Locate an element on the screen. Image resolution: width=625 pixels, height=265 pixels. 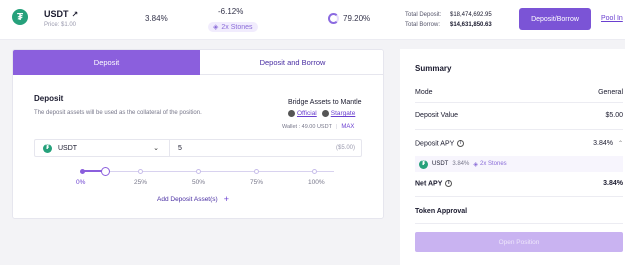
slider-stop-0pct is located at coordinates (82, 171).